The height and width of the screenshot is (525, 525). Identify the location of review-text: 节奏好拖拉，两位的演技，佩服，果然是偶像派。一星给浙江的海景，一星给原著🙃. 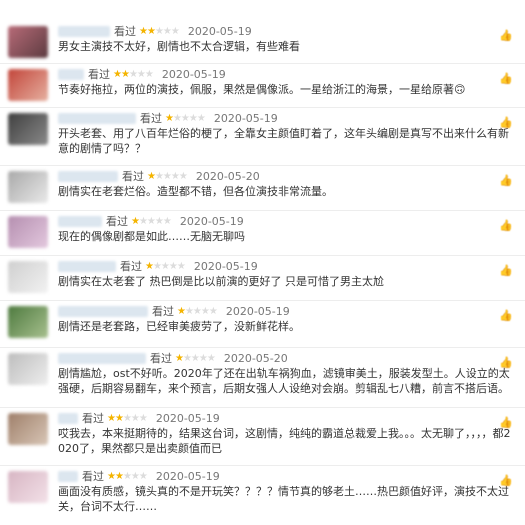
(262, 89).